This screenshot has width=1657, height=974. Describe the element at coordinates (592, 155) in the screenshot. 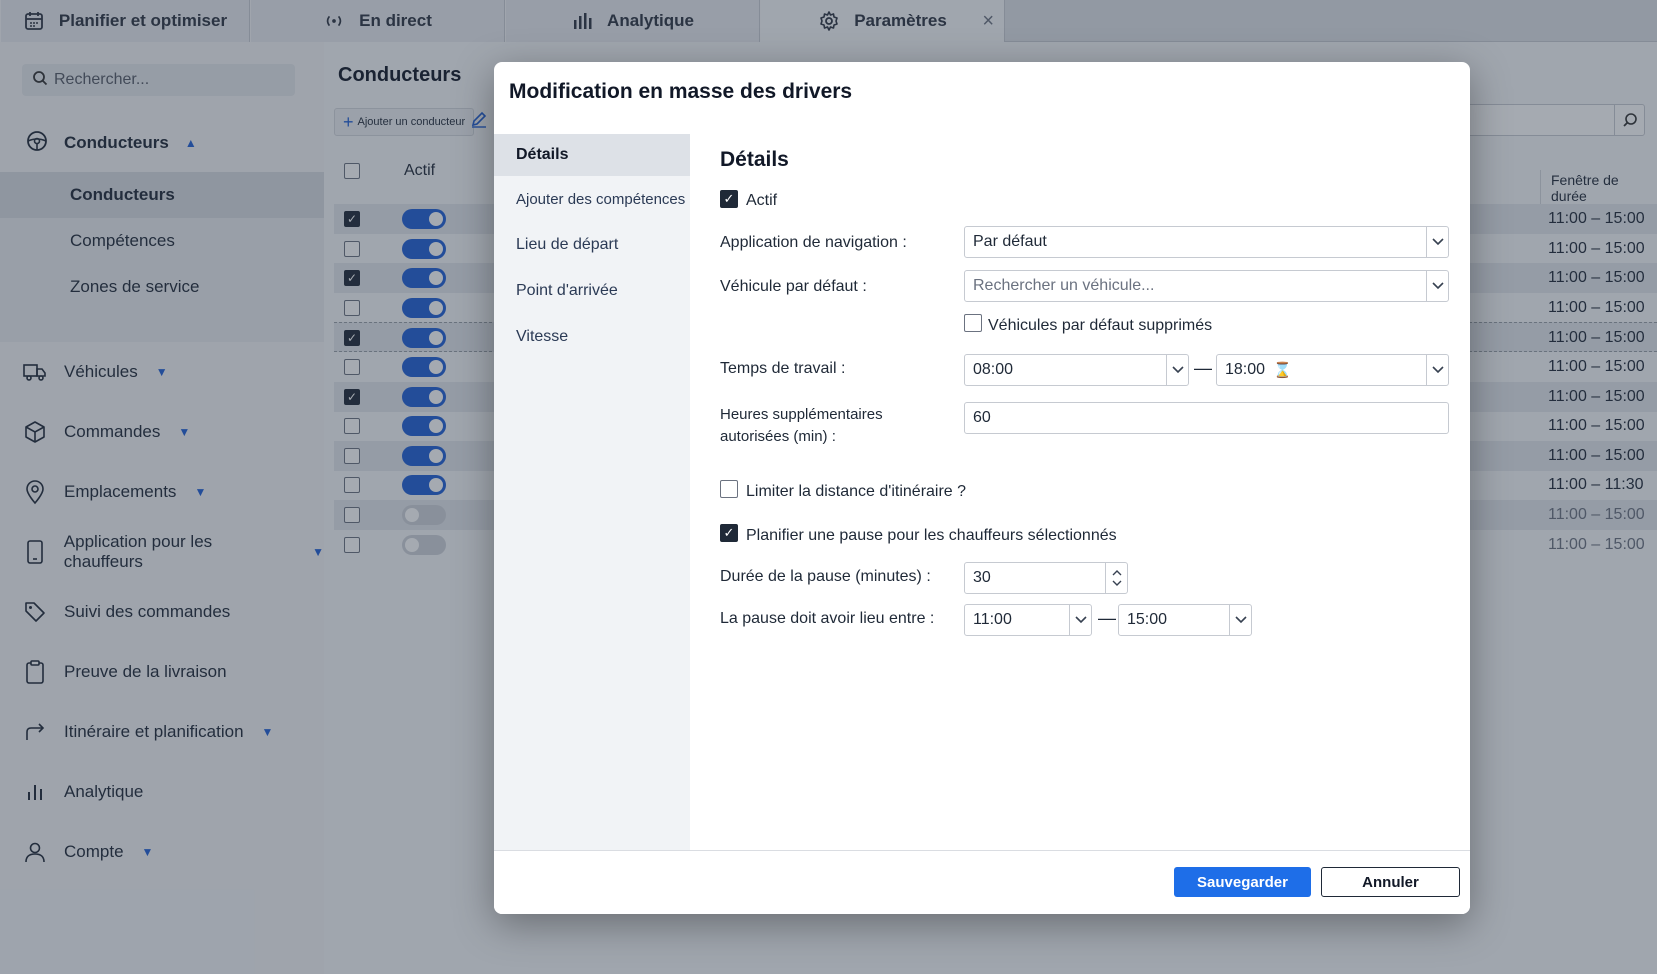

I see `modal-nav-details: Détails` at that location.